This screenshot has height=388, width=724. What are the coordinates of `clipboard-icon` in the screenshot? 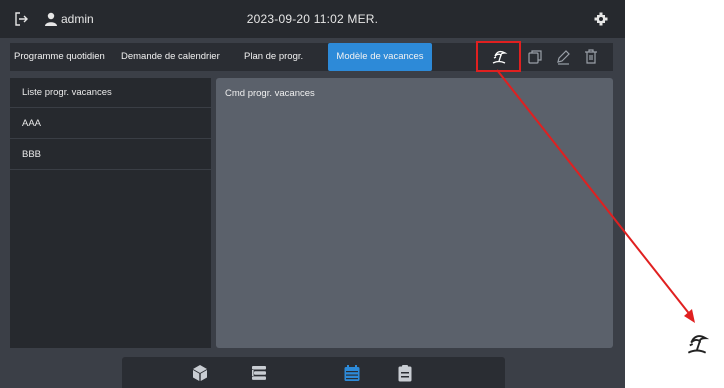 It's located at (405, 373).